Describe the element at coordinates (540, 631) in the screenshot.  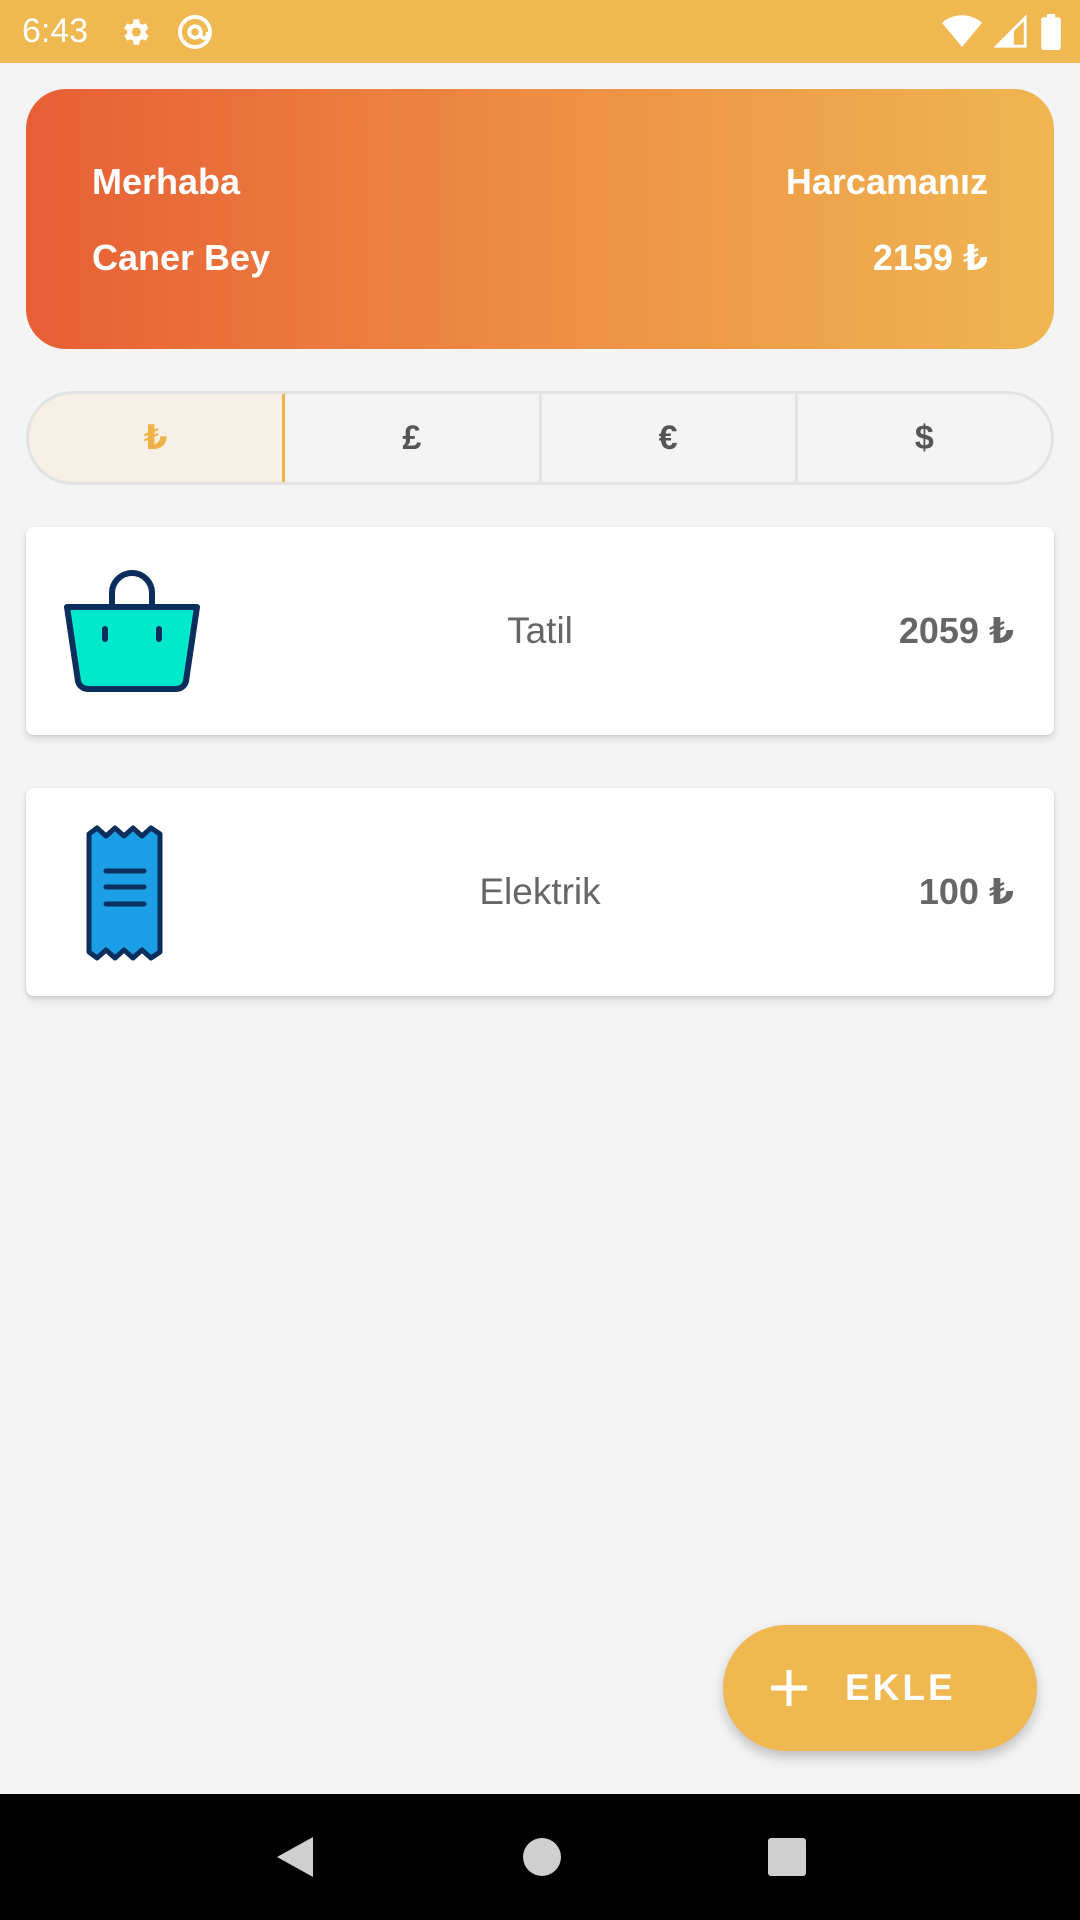
I see `expense-card-tatil: Tatil 2059 ₺` at that location.